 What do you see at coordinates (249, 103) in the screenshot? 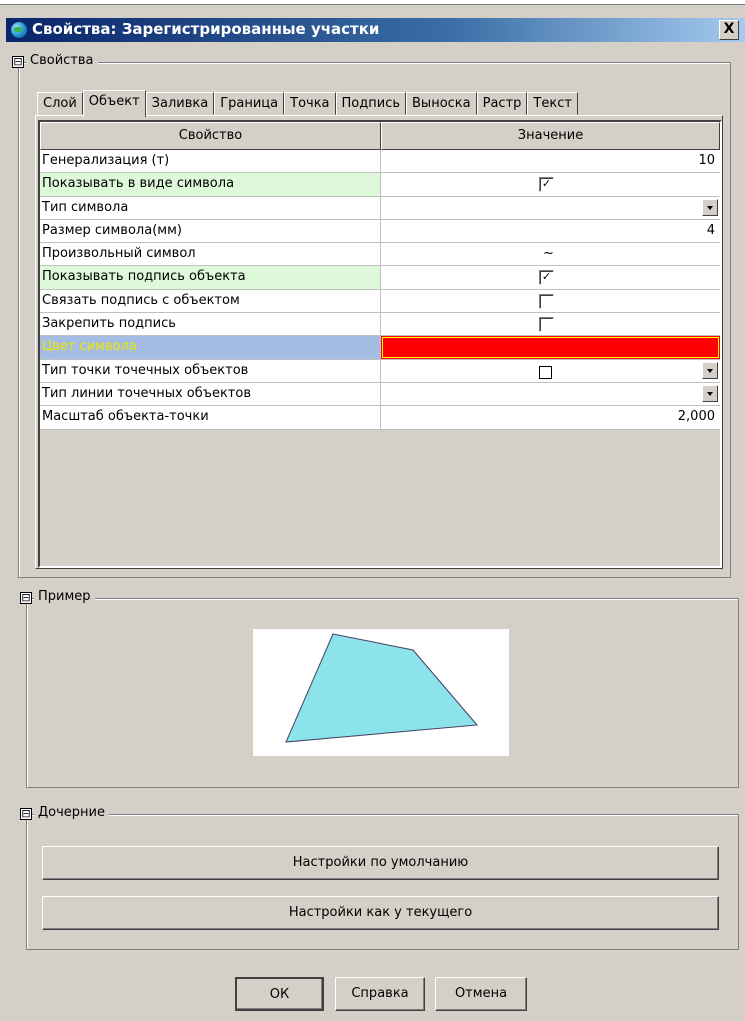
I see `tab-border: Граница` at bounding box center [249, 103].